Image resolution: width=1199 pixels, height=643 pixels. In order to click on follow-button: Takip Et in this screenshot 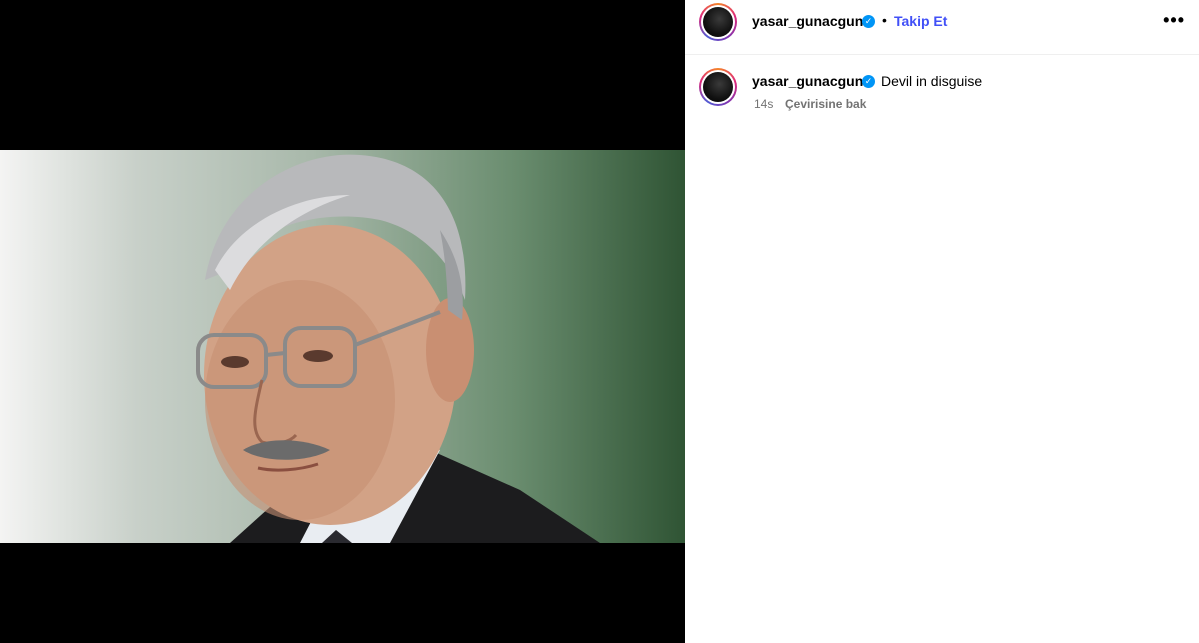, I will do `click(920, 21)`.